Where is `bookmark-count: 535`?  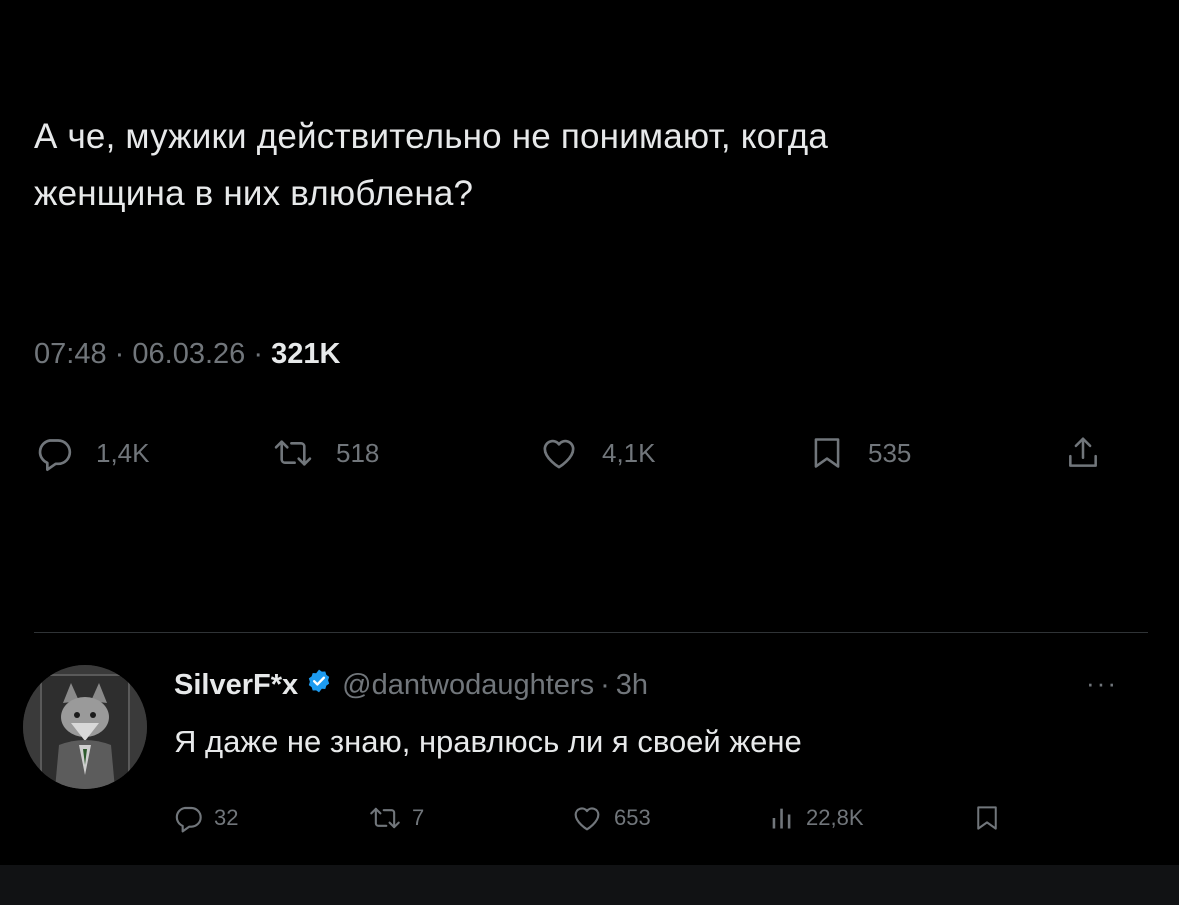
bookmark-count: 535 is located at coordinates (890, 452).